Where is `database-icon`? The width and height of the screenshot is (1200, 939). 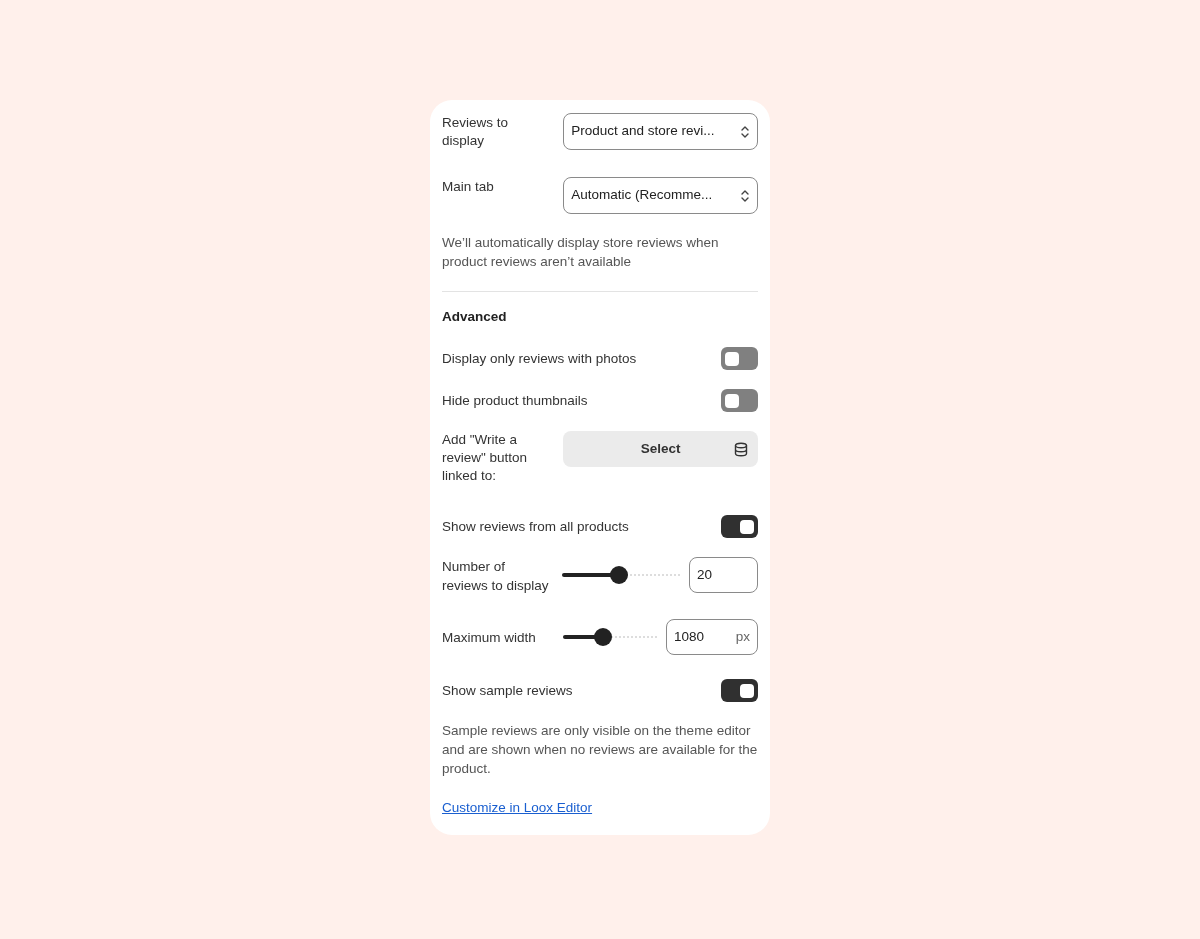 database-icon is located at coordinates (741, 449).